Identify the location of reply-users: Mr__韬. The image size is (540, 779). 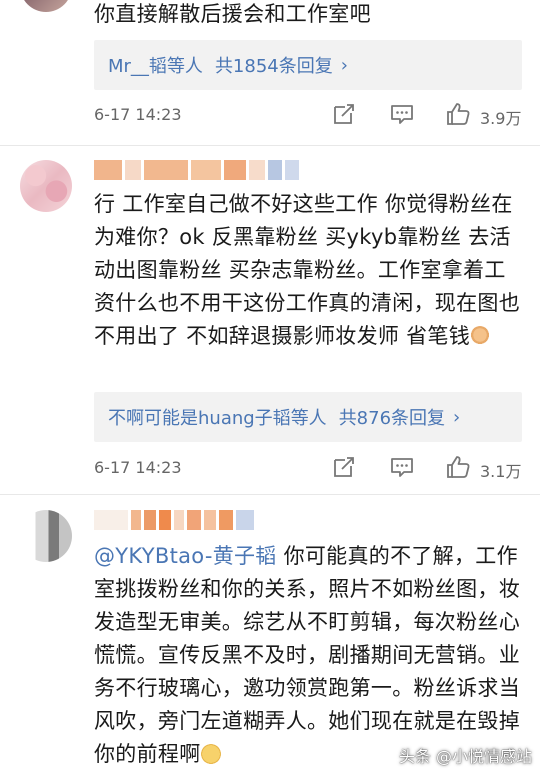
(137, 65).